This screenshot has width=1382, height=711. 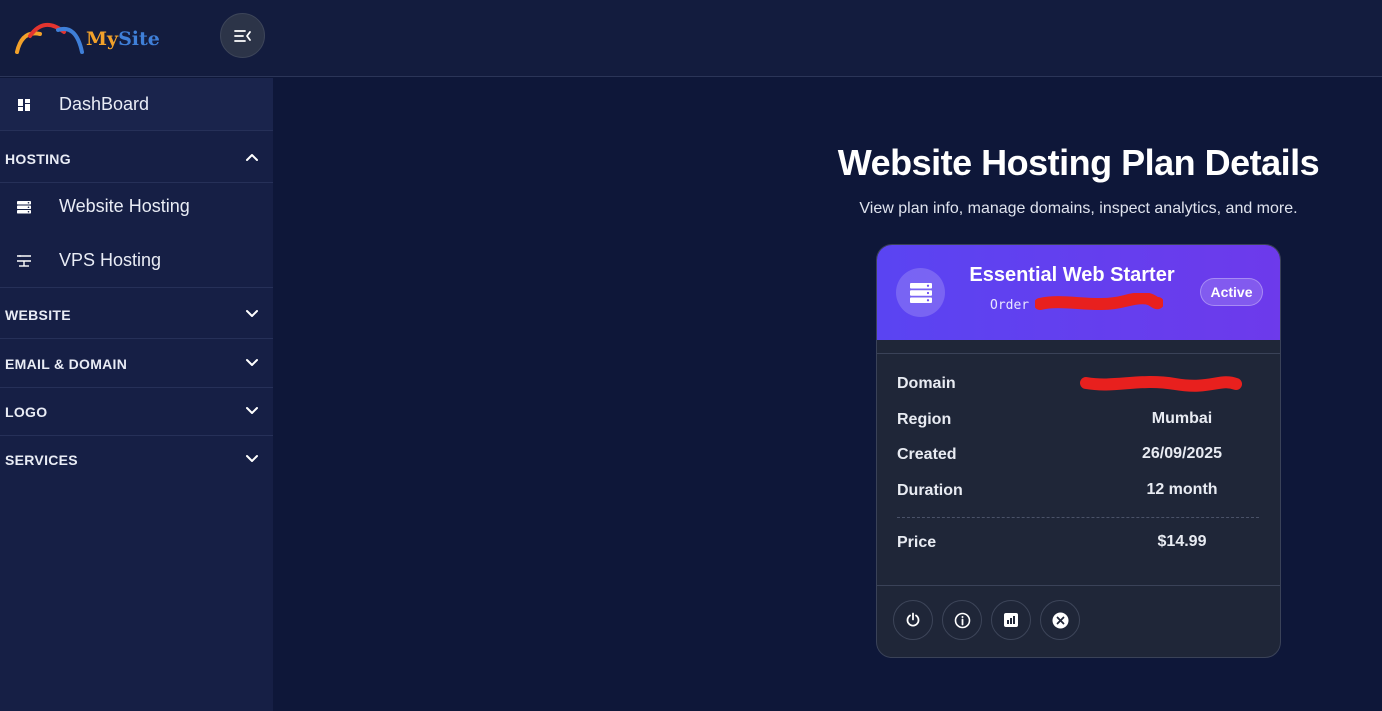 What do you see at coordinates (136, 159) in the screenshot?
I see `sidebar-section-hosting: HOSTING` at bounding box center [136, 159].